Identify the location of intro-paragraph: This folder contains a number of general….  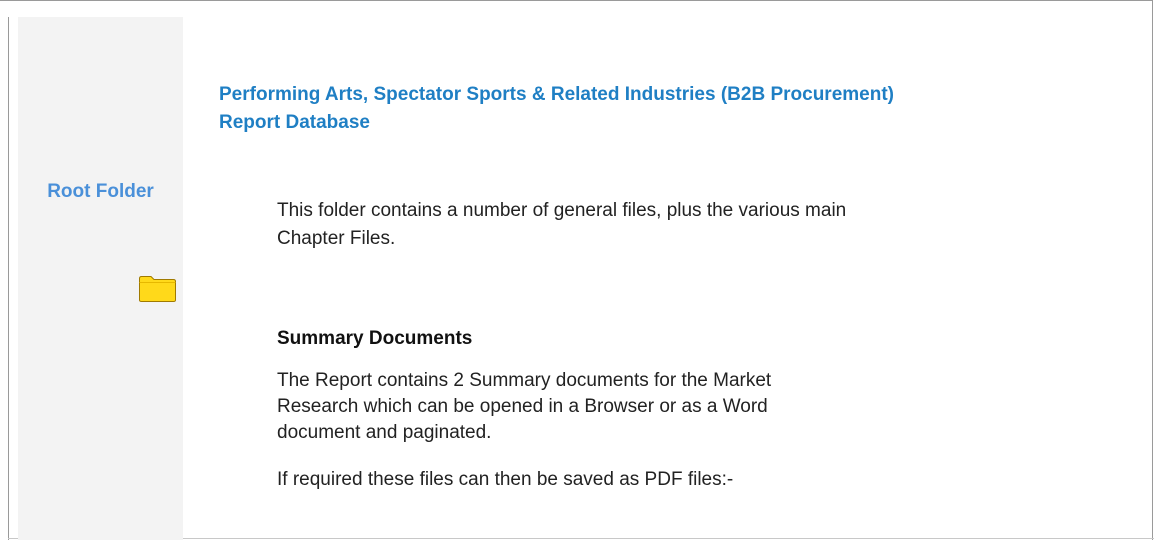
(562, 224).